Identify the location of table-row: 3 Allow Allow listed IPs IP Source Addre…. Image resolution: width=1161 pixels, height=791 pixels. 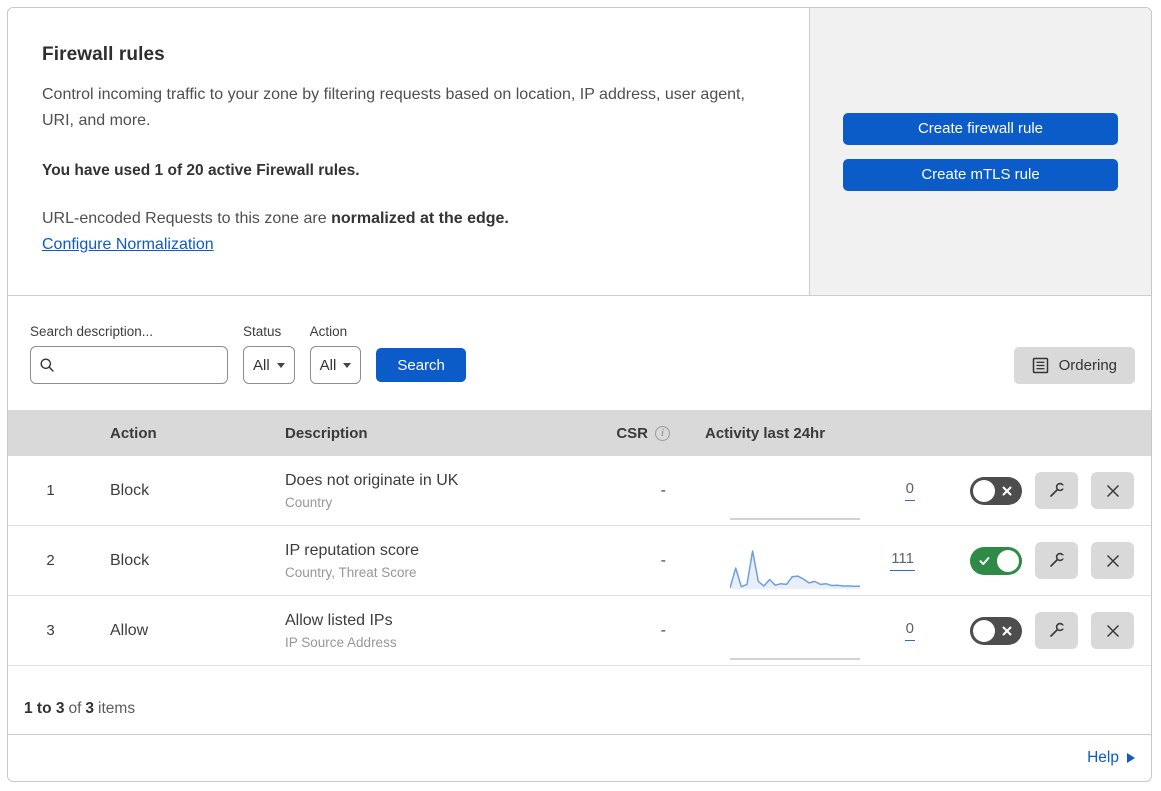
(579, 631).